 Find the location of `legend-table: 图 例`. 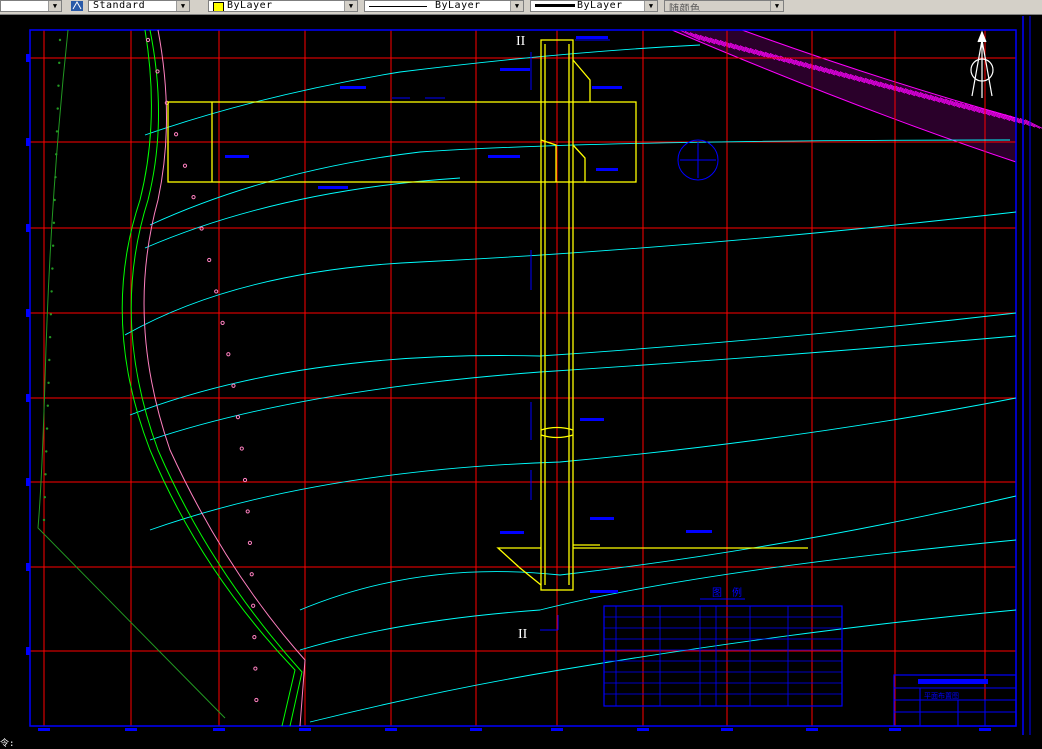

legend-table: 图 例 is located at coordinates (723, 646).